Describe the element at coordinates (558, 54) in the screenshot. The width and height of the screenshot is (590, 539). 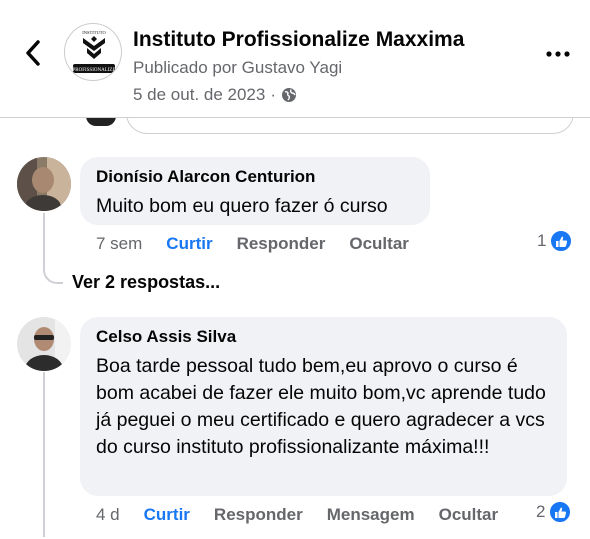
I see `more-options-icon` at that location.